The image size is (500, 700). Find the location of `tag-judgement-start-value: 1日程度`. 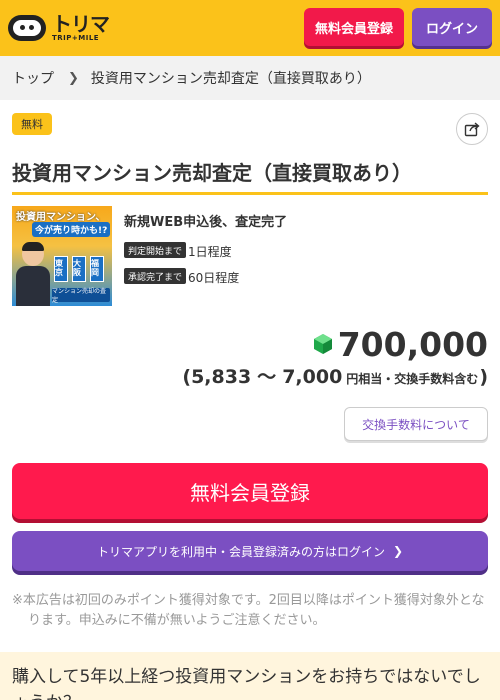

tag-judgement-start-value: 1日程度 is located at coordinates (210, 252).